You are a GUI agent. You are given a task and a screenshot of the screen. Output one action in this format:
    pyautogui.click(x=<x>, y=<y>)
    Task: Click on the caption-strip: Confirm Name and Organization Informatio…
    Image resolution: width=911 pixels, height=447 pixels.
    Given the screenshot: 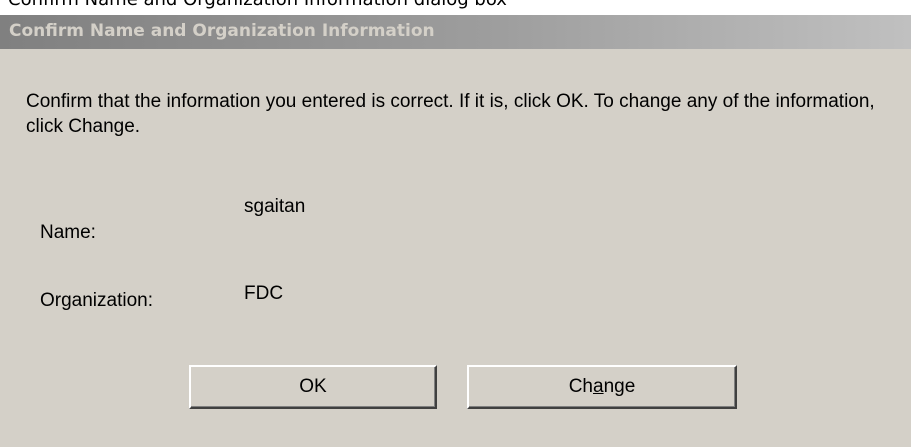 What is the action you would take?
    pyautogui.click(x=455, y=7)
    